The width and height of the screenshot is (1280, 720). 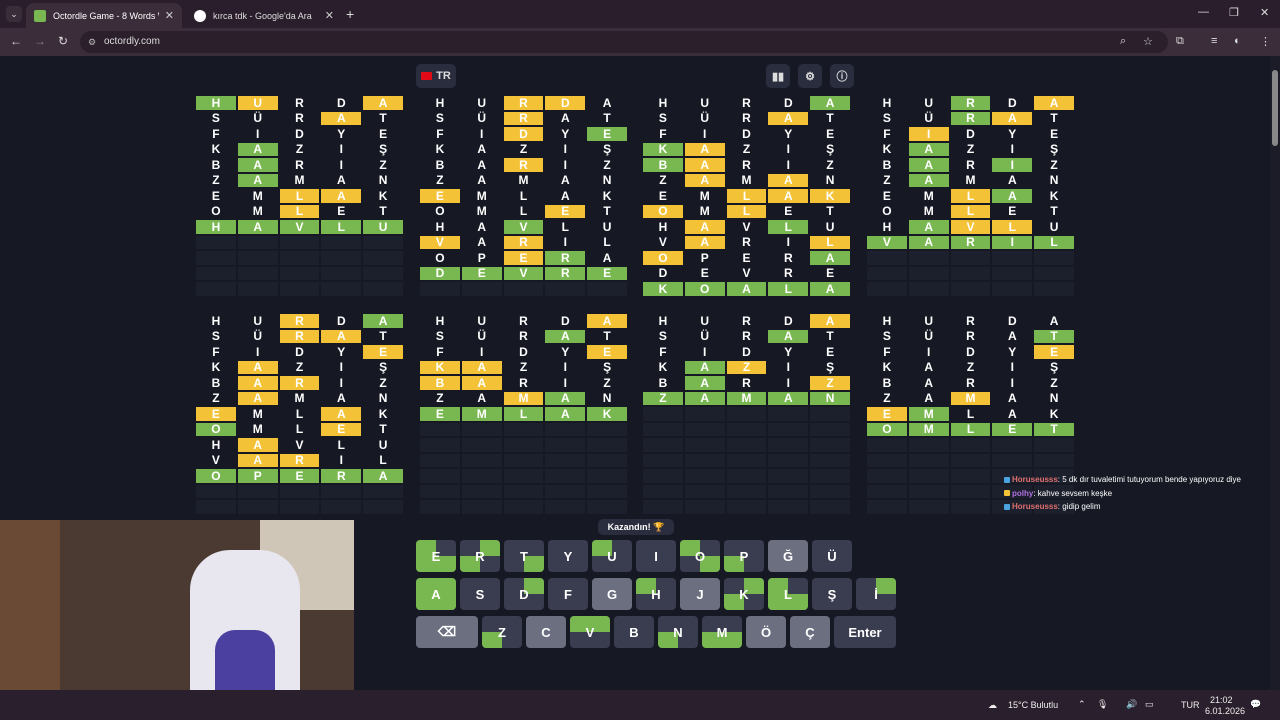 I want to click on page-scrollbar, so click(x=1275, y=373).